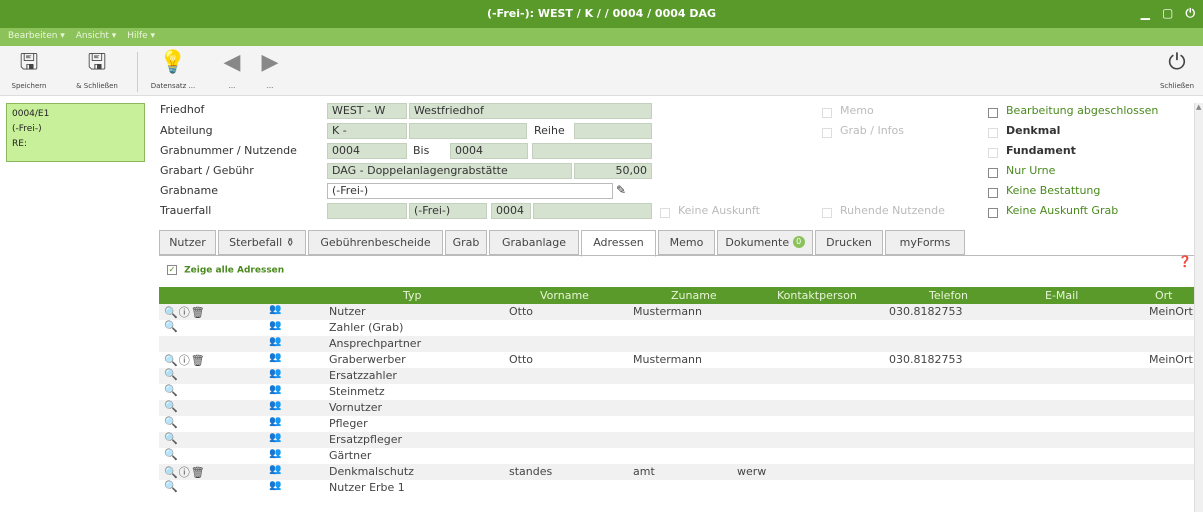 The image size is (1203, 512). I want to click on col-ort: Ort, so click(1164, 295).